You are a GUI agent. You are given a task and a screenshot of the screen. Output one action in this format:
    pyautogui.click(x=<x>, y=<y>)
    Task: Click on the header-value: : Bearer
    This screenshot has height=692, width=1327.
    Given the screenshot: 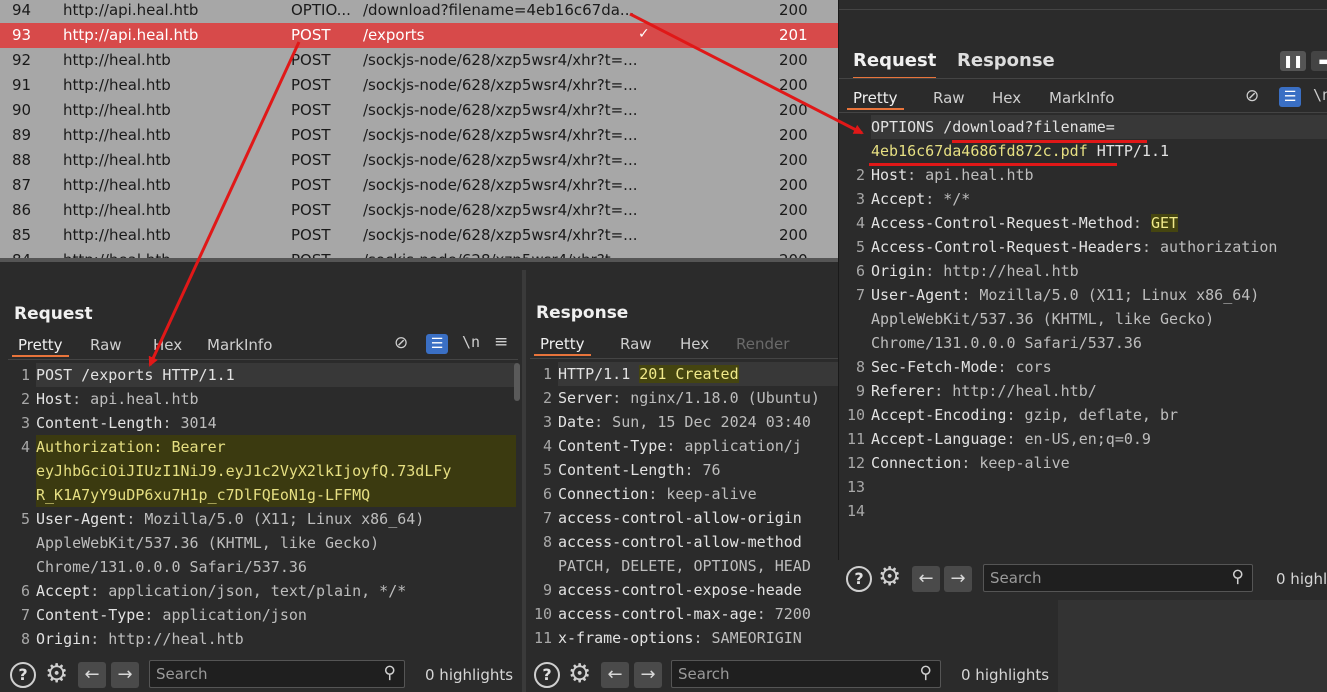 What is the action you would take?
    pyautogui.click(x=189, y=447)
    